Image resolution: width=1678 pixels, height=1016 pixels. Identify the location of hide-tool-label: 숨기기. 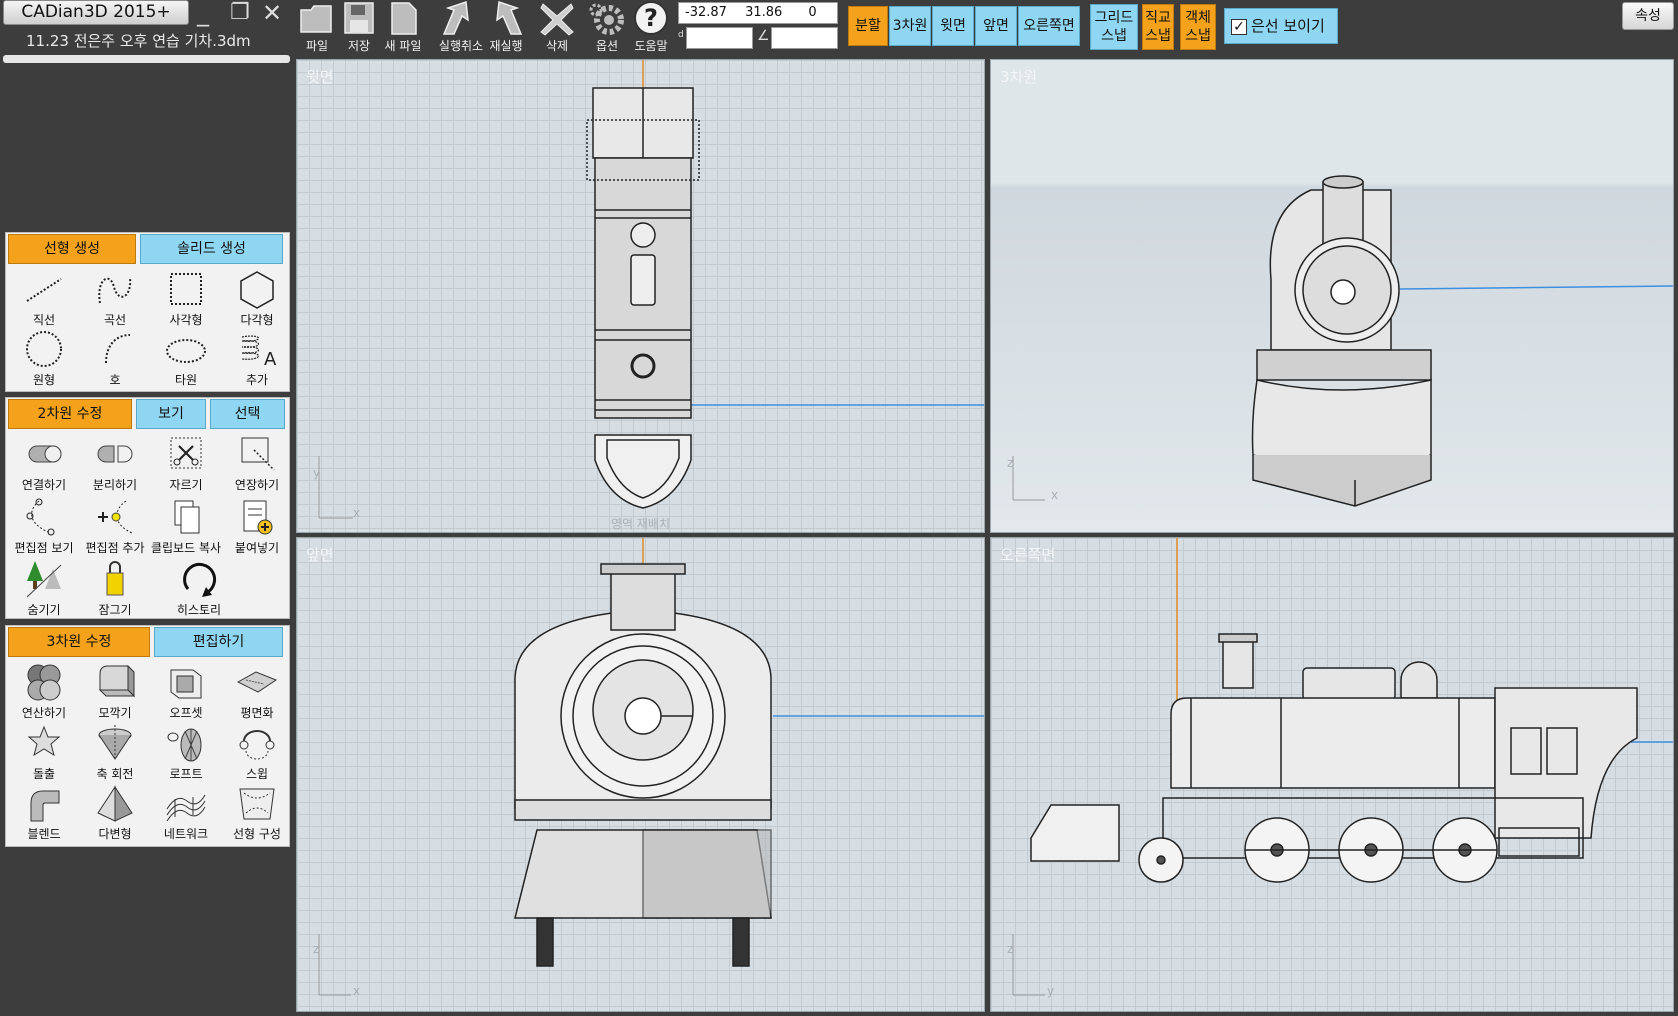
(44, 610).